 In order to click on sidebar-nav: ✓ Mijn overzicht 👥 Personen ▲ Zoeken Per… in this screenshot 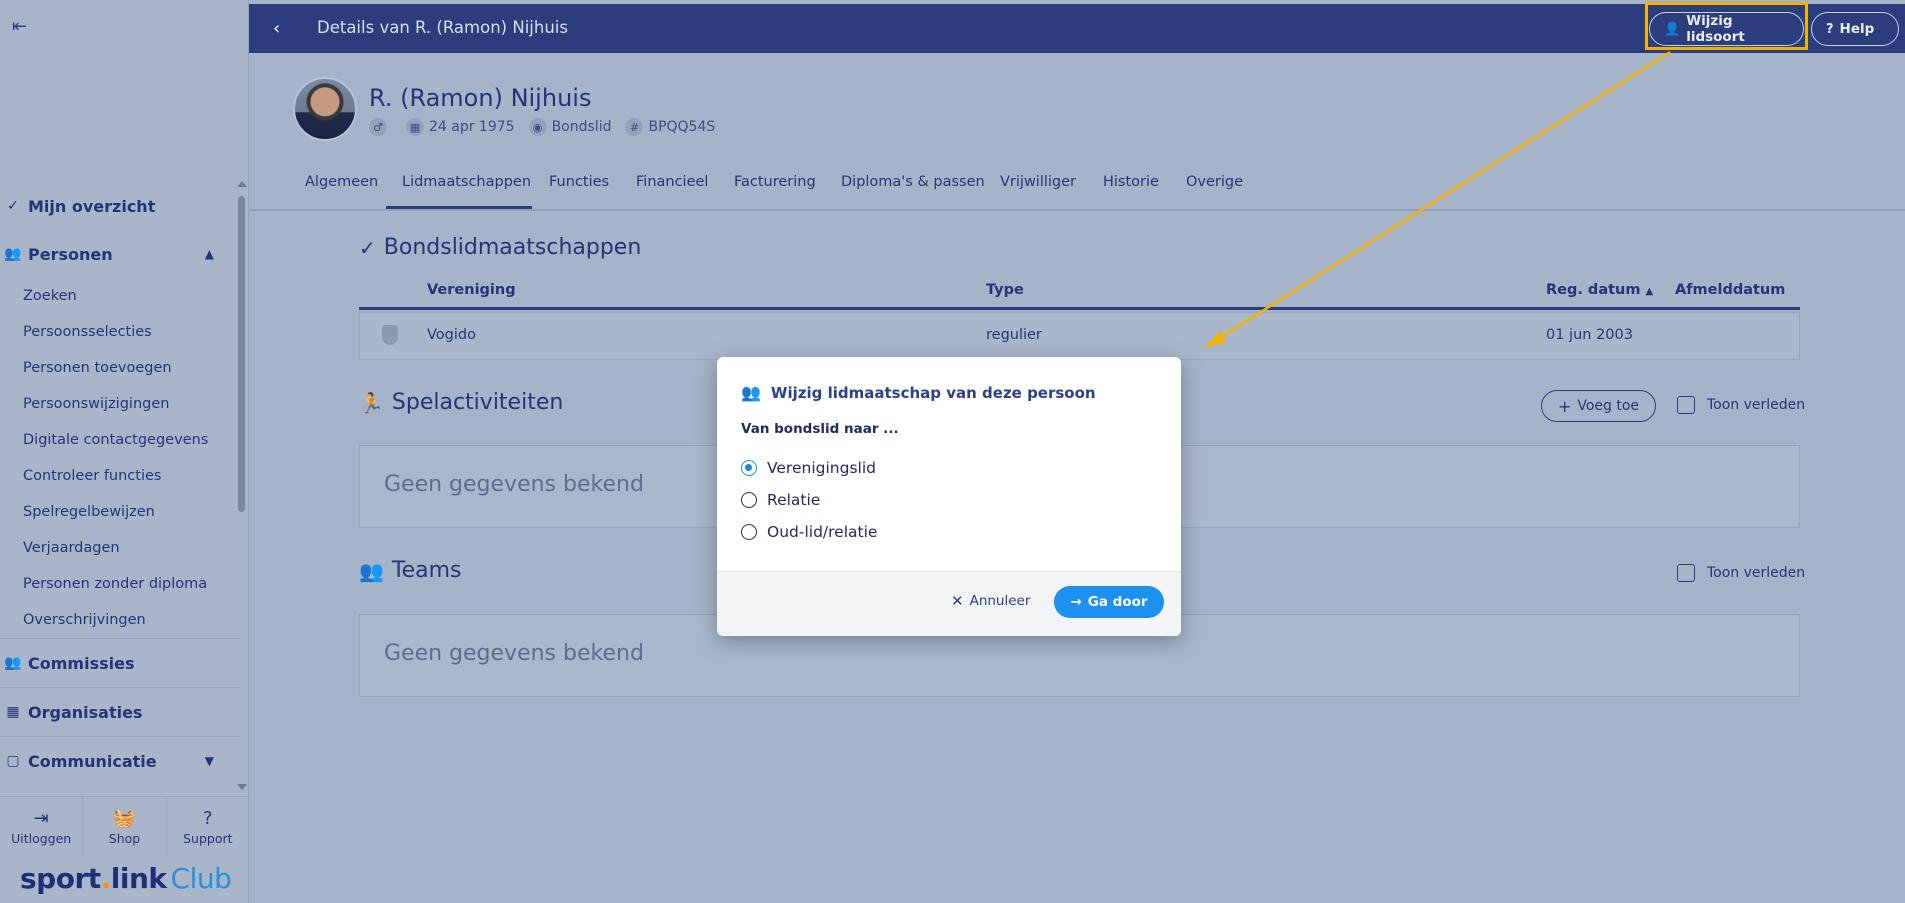, I will do `click(120, 487)`.